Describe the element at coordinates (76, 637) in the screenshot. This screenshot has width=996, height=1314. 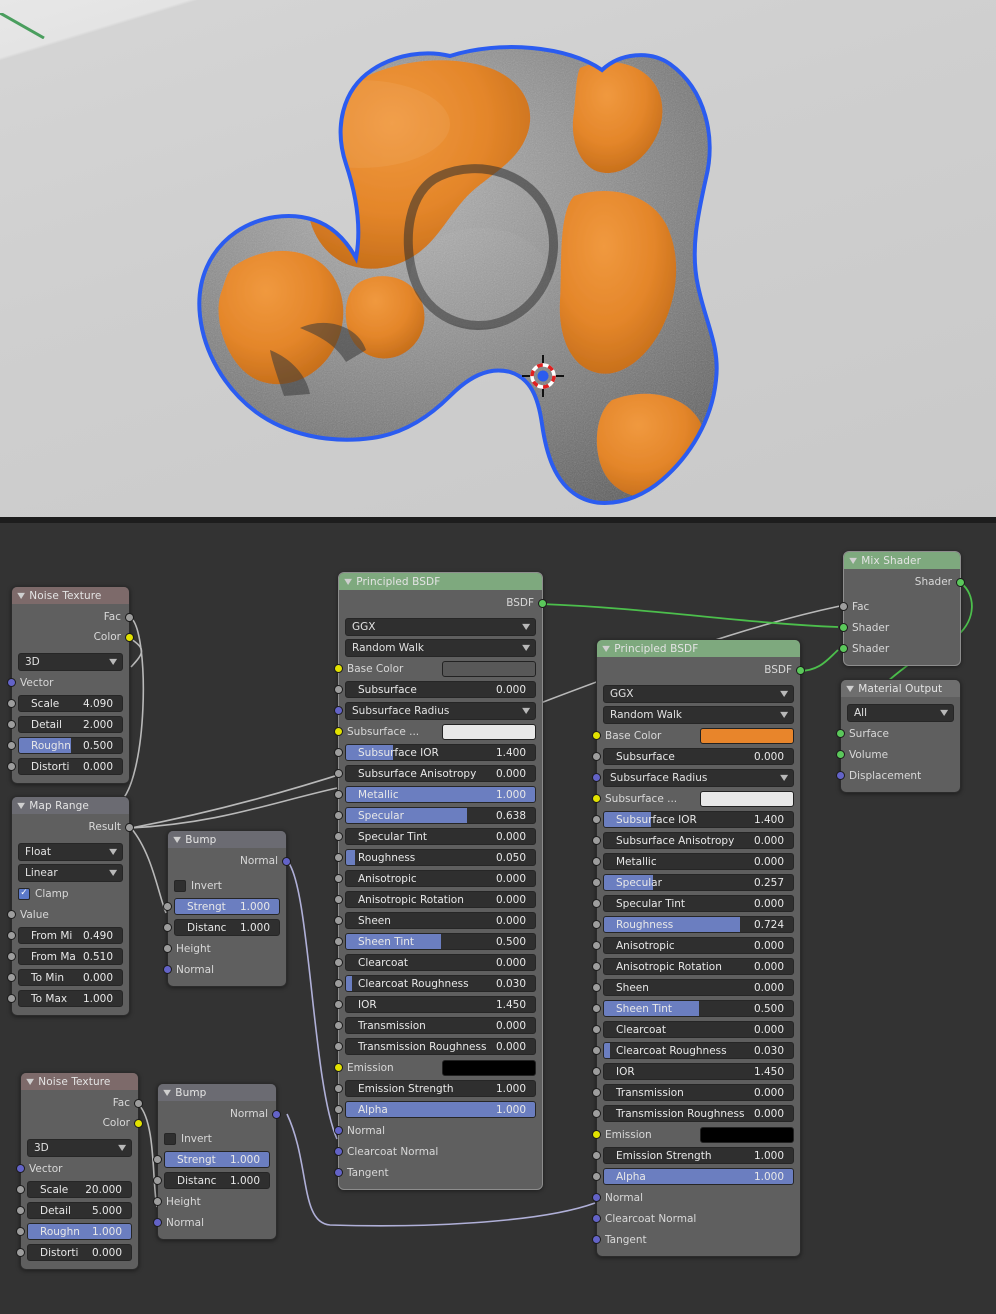
I see `output-color: Color` at that location.